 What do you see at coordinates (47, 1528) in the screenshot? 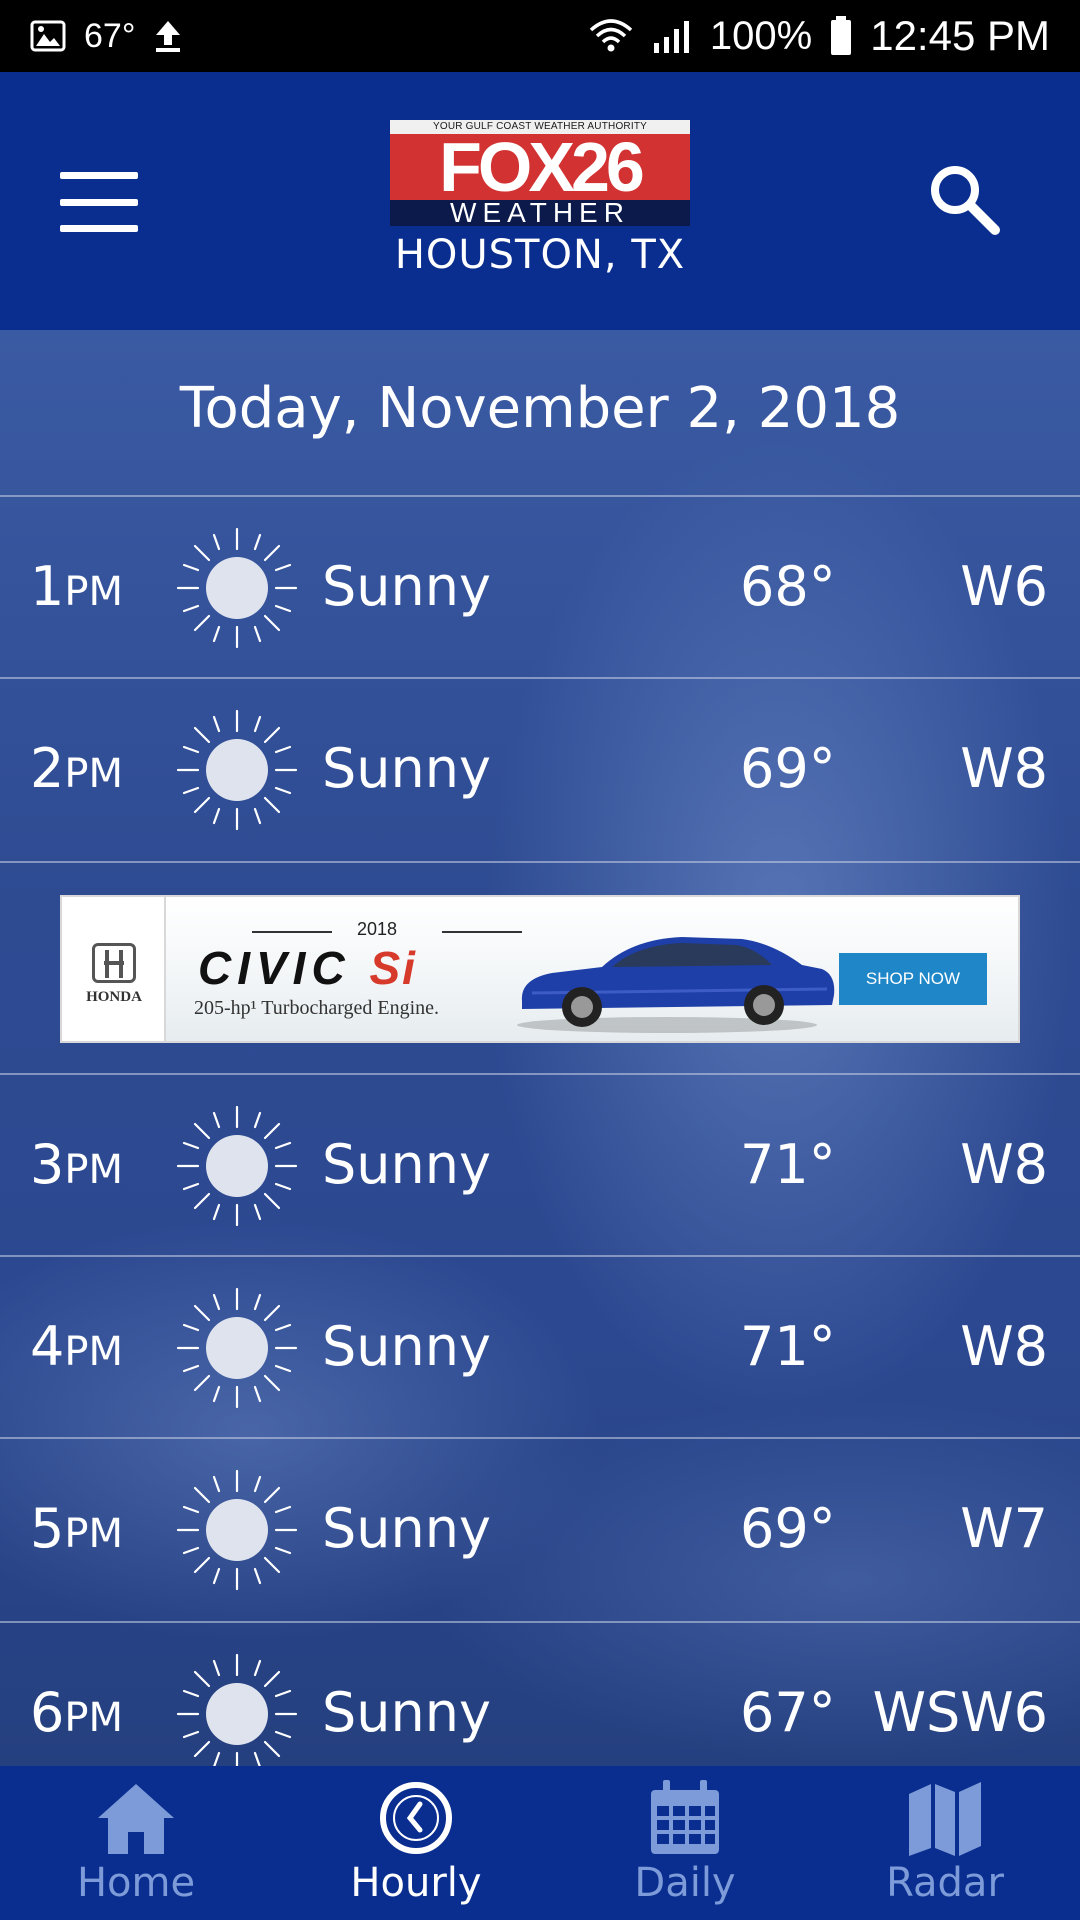
I see `hour-number: 5` at bounding box center [47, 1528].